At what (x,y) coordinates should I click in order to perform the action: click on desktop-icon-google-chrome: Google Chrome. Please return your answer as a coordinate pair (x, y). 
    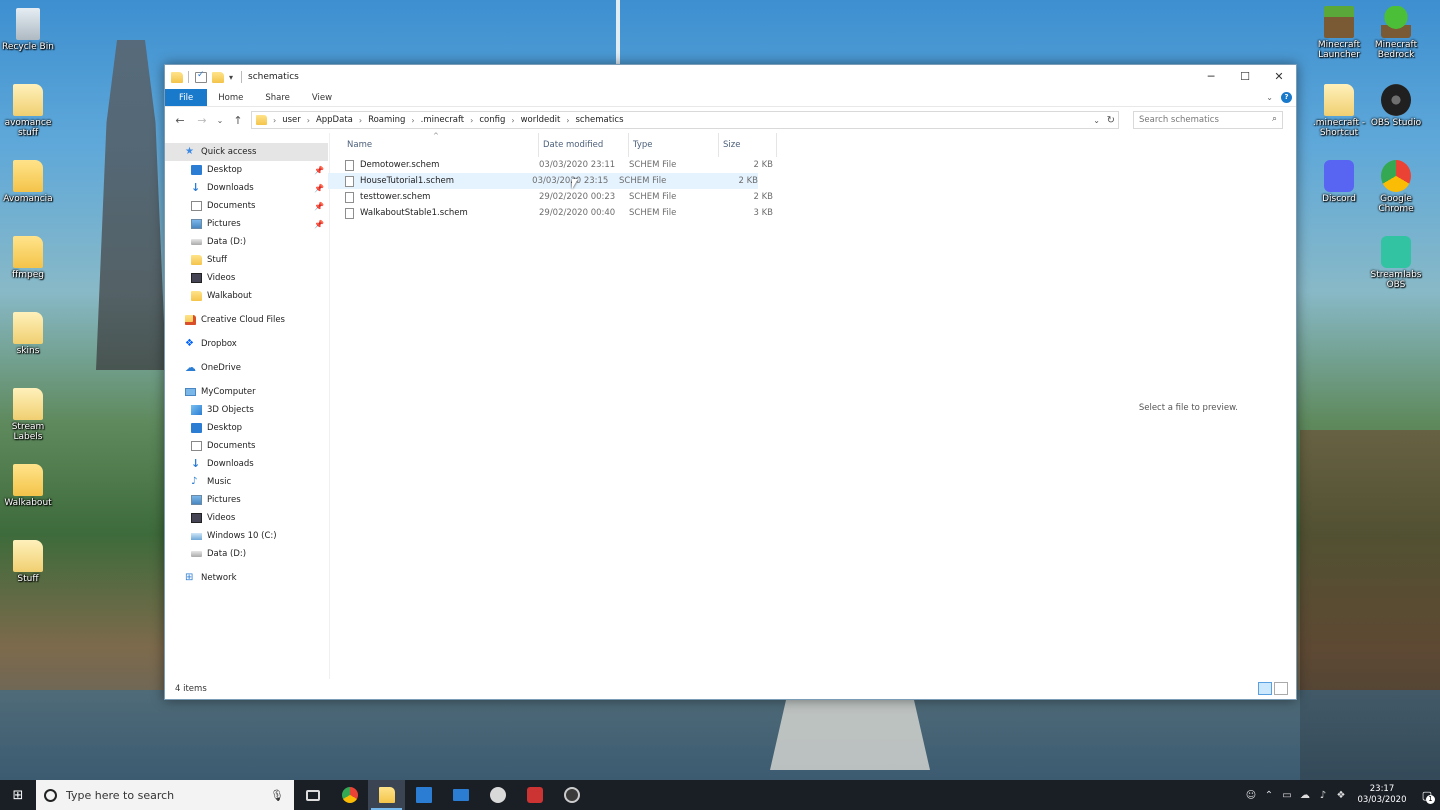
    Looking at the image, I should click on (1396, 187).